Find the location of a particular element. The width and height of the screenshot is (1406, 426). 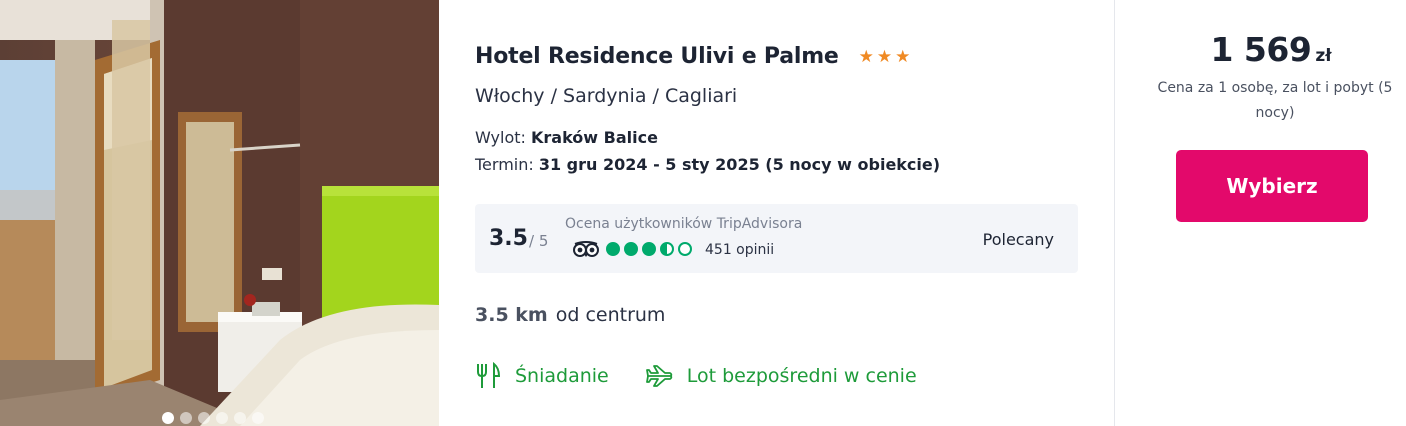

hotel-name: Hotel Residence Ulivi e Palme is located at coordinates (657, 56).